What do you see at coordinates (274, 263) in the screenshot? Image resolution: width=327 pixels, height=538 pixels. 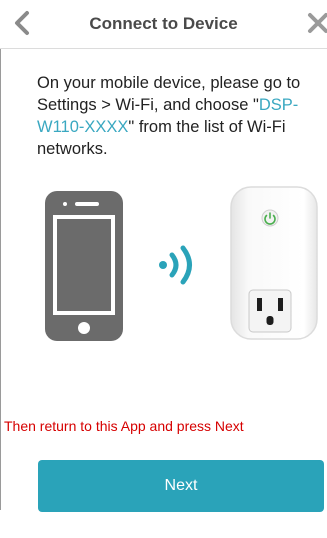 I see `smart-plug-icon` at bounding box center [274, 263].